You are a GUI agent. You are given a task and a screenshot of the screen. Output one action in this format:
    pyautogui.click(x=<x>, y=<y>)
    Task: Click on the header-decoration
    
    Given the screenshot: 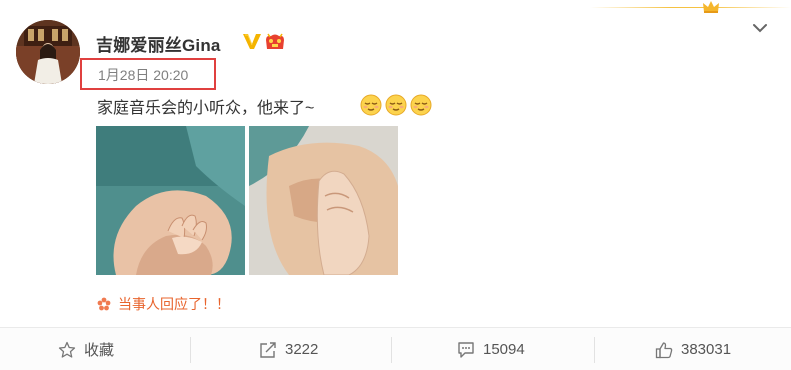 What is the action you would take?
    pyautogui.click(x=690, y=7)
    